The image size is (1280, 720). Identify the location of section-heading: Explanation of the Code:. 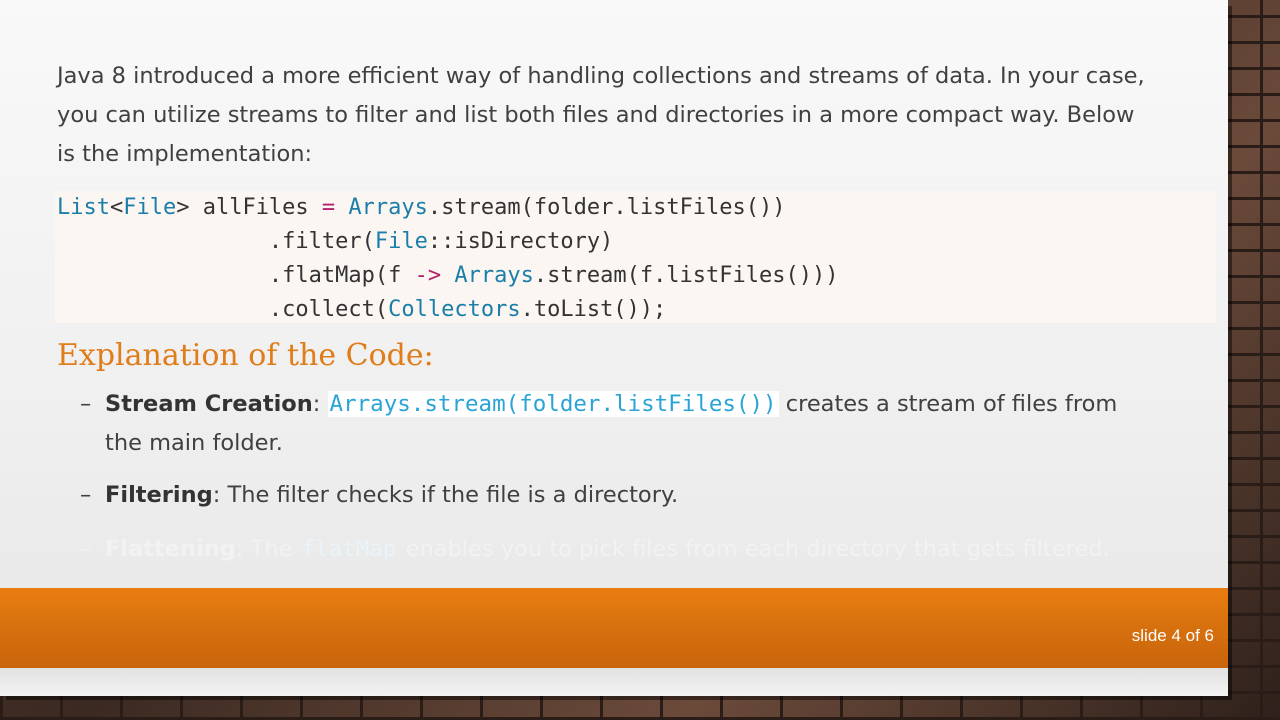
(245, 355).